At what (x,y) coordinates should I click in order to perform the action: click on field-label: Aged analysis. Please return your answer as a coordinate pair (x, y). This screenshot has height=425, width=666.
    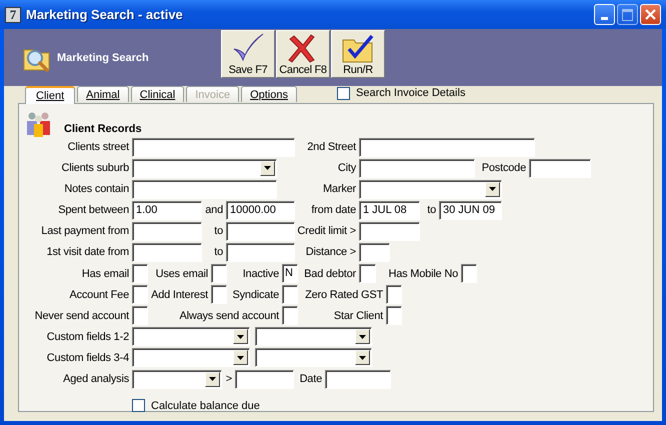
    Looking at the image, I should click on (96, 379).